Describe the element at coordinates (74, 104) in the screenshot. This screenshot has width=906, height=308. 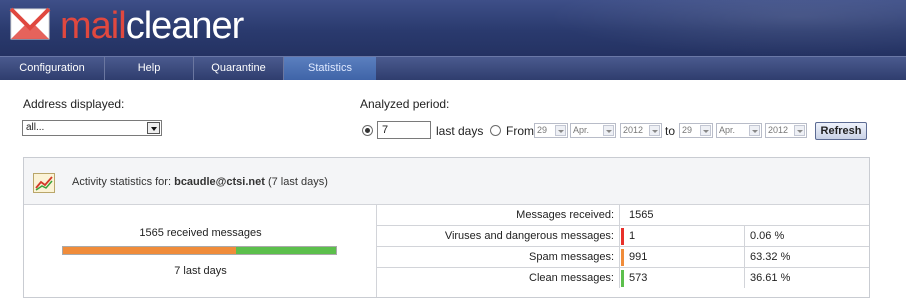
I see `address-label: Address displayed:` at that location.